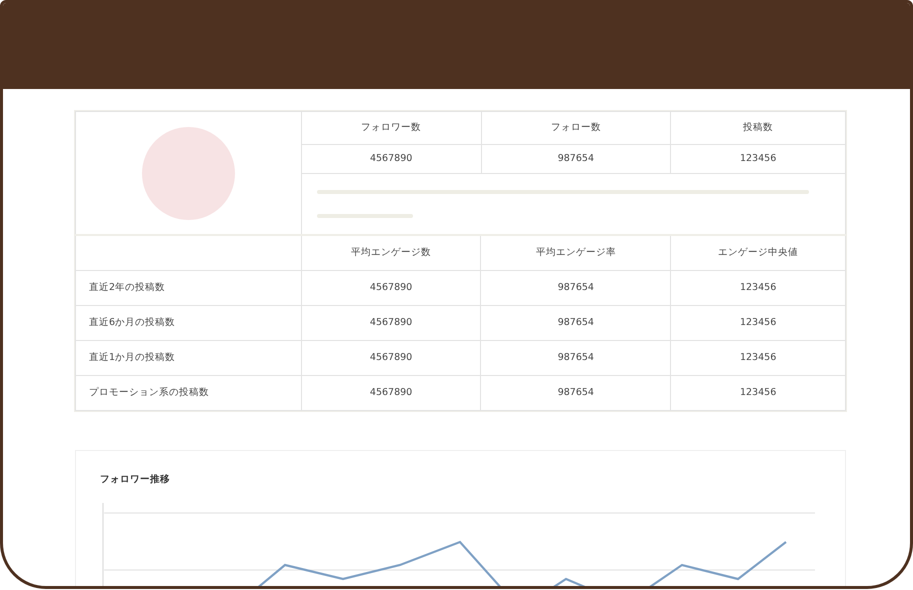 The width and height of the screenshot is (913, 590). Describe the element at coordinates (391, 128) in the screenshot. I see `column-header: フォロワー数` at that location.